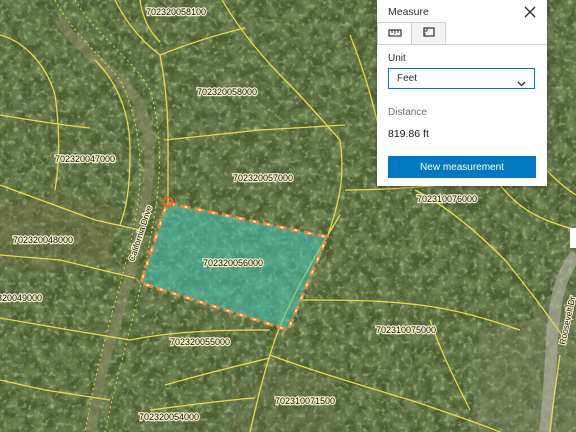 The height and width of the screenshot is (432, 576). Describe the element at coordinates (573, 238) in the screenshot. I see `map-edge-control` at that location.